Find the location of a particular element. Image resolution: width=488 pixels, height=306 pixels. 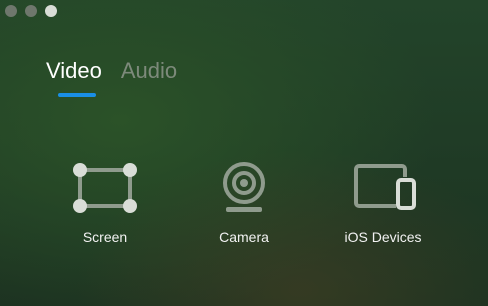

active-tab-indicator is located at coordinates (77, 95).